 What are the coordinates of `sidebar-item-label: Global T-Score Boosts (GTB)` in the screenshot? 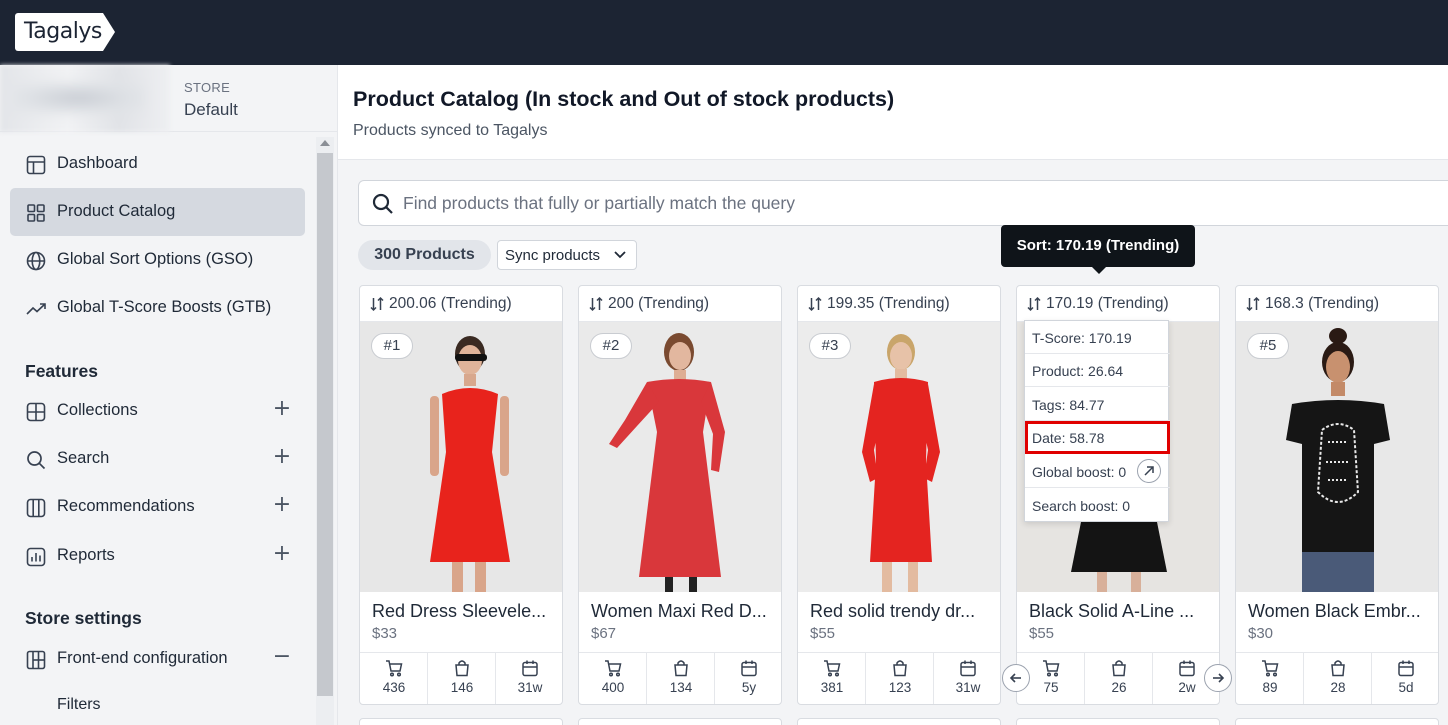 It's located at (164, 307).